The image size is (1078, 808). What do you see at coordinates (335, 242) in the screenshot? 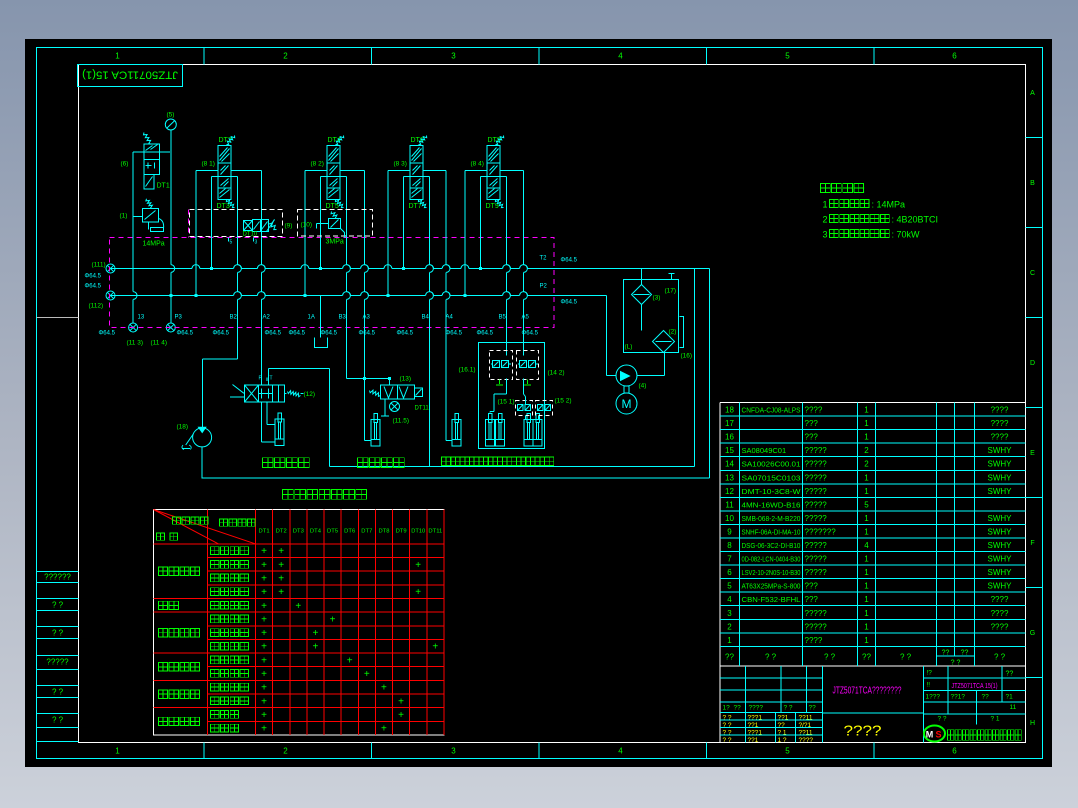
I see `svg-text: 3MPa` at bounding box center [335, 242].